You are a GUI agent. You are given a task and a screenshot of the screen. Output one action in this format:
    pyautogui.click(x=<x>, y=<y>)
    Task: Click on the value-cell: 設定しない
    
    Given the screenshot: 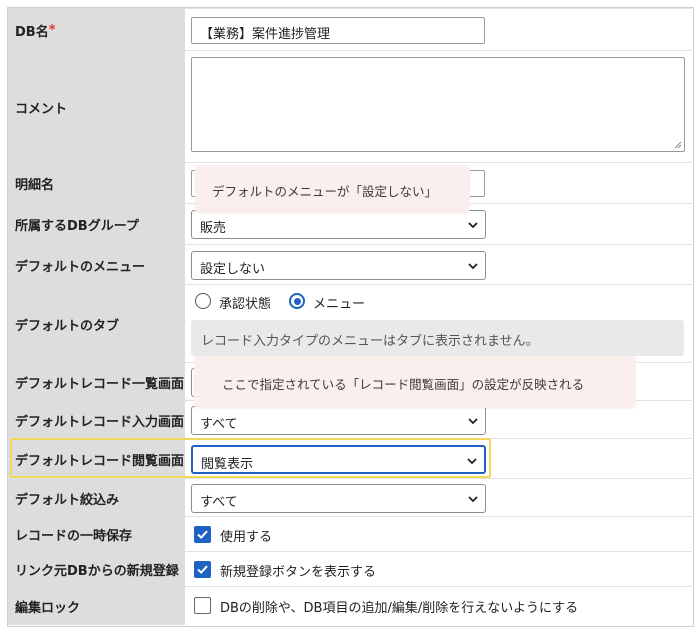 What is the action you would take?
    pyautogui.click(x=438, y=265)
    